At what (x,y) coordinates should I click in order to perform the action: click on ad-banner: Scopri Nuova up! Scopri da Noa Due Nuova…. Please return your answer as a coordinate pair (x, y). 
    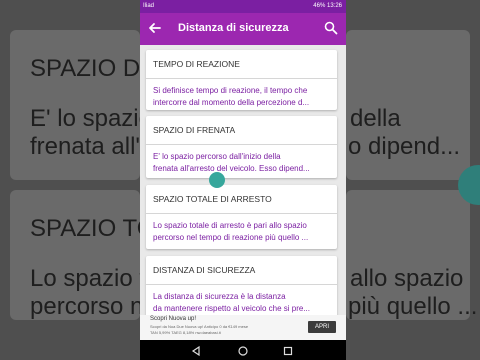
    Looking at the image, I should click on (243, 327).